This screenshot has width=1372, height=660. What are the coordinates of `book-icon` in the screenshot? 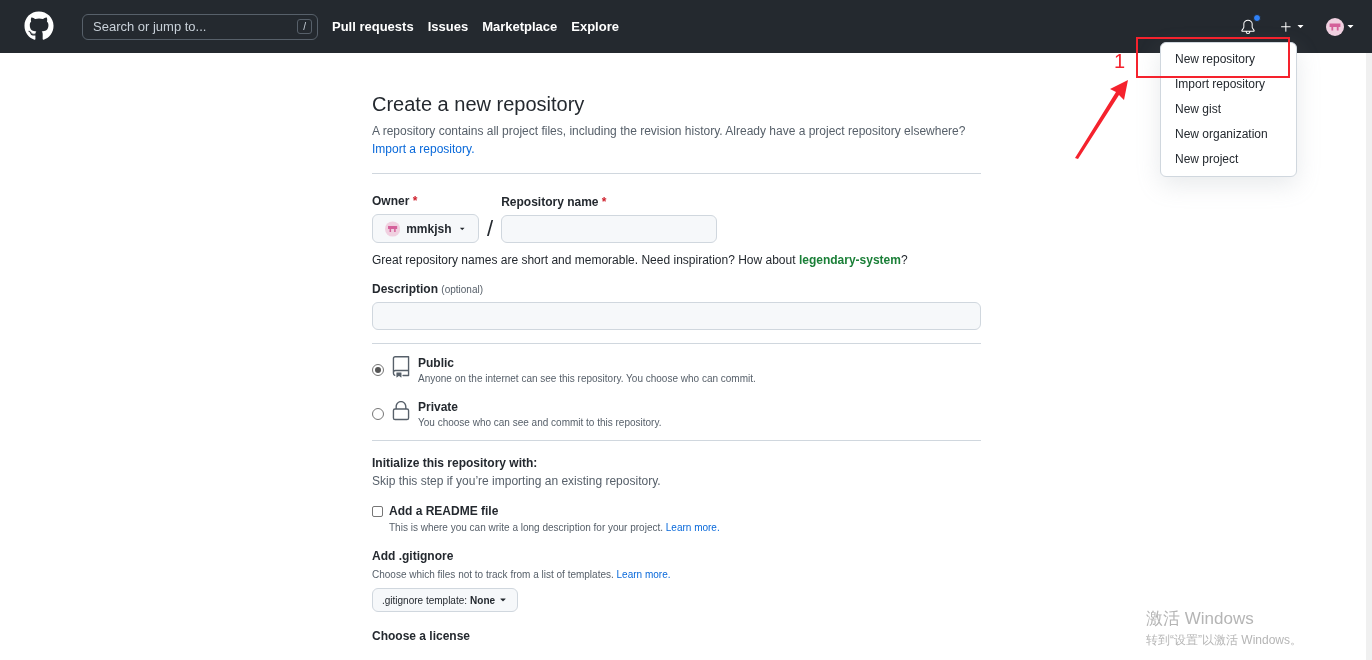 It's located at (401, 367).